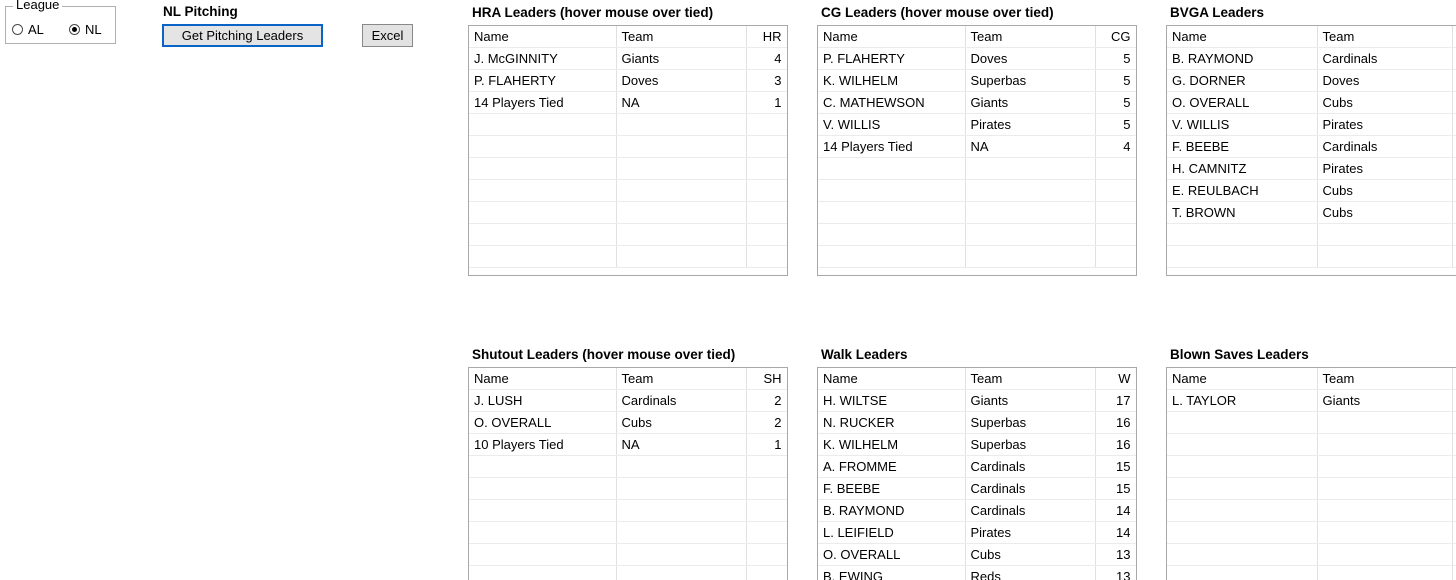 The image size is (1456, 580). What do you see at coordinates (387, 35) in the screenshot?
I see `excel-export-button: Excel` at bounding box center [387, 35].